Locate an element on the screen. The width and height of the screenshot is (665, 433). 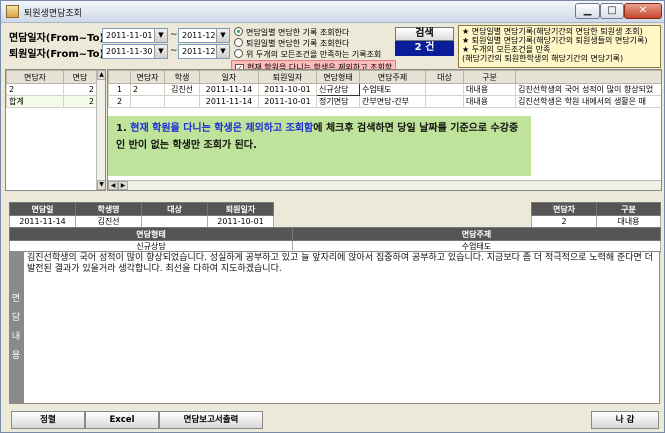
scroll-left-icon: ◀ is located at coordinates (113, 185).